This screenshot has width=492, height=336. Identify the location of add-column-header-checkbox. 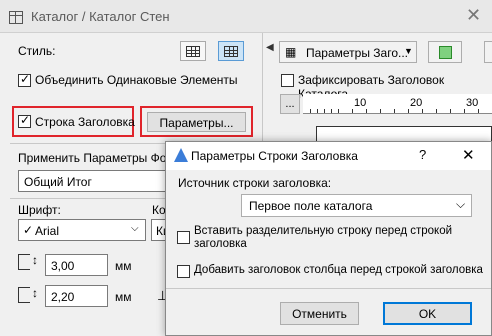
(183, 271).